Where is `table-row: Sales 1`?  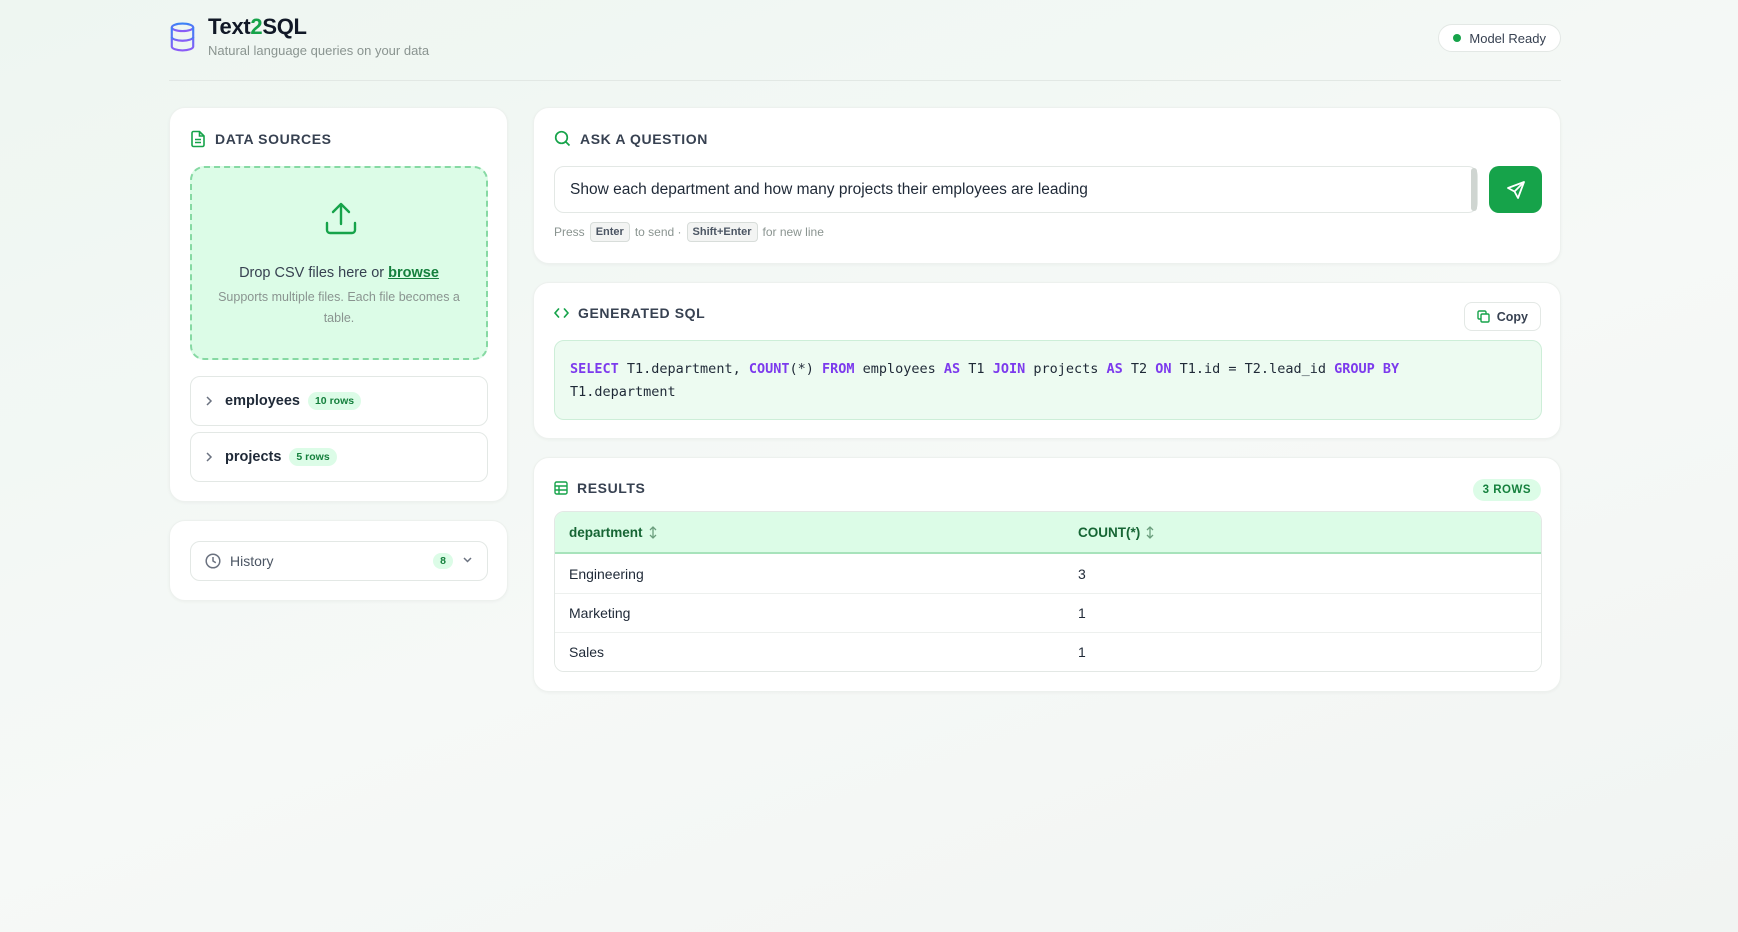 table-row: Sales 1 is located at coordinates (1048, 651).